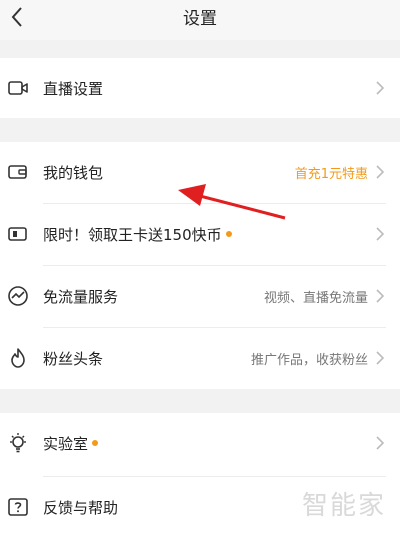 This screenshot has height=546, width=400. Describe the element at coordinates (18, 88) in the screenshot. I see `video-camera-icon` at that location.